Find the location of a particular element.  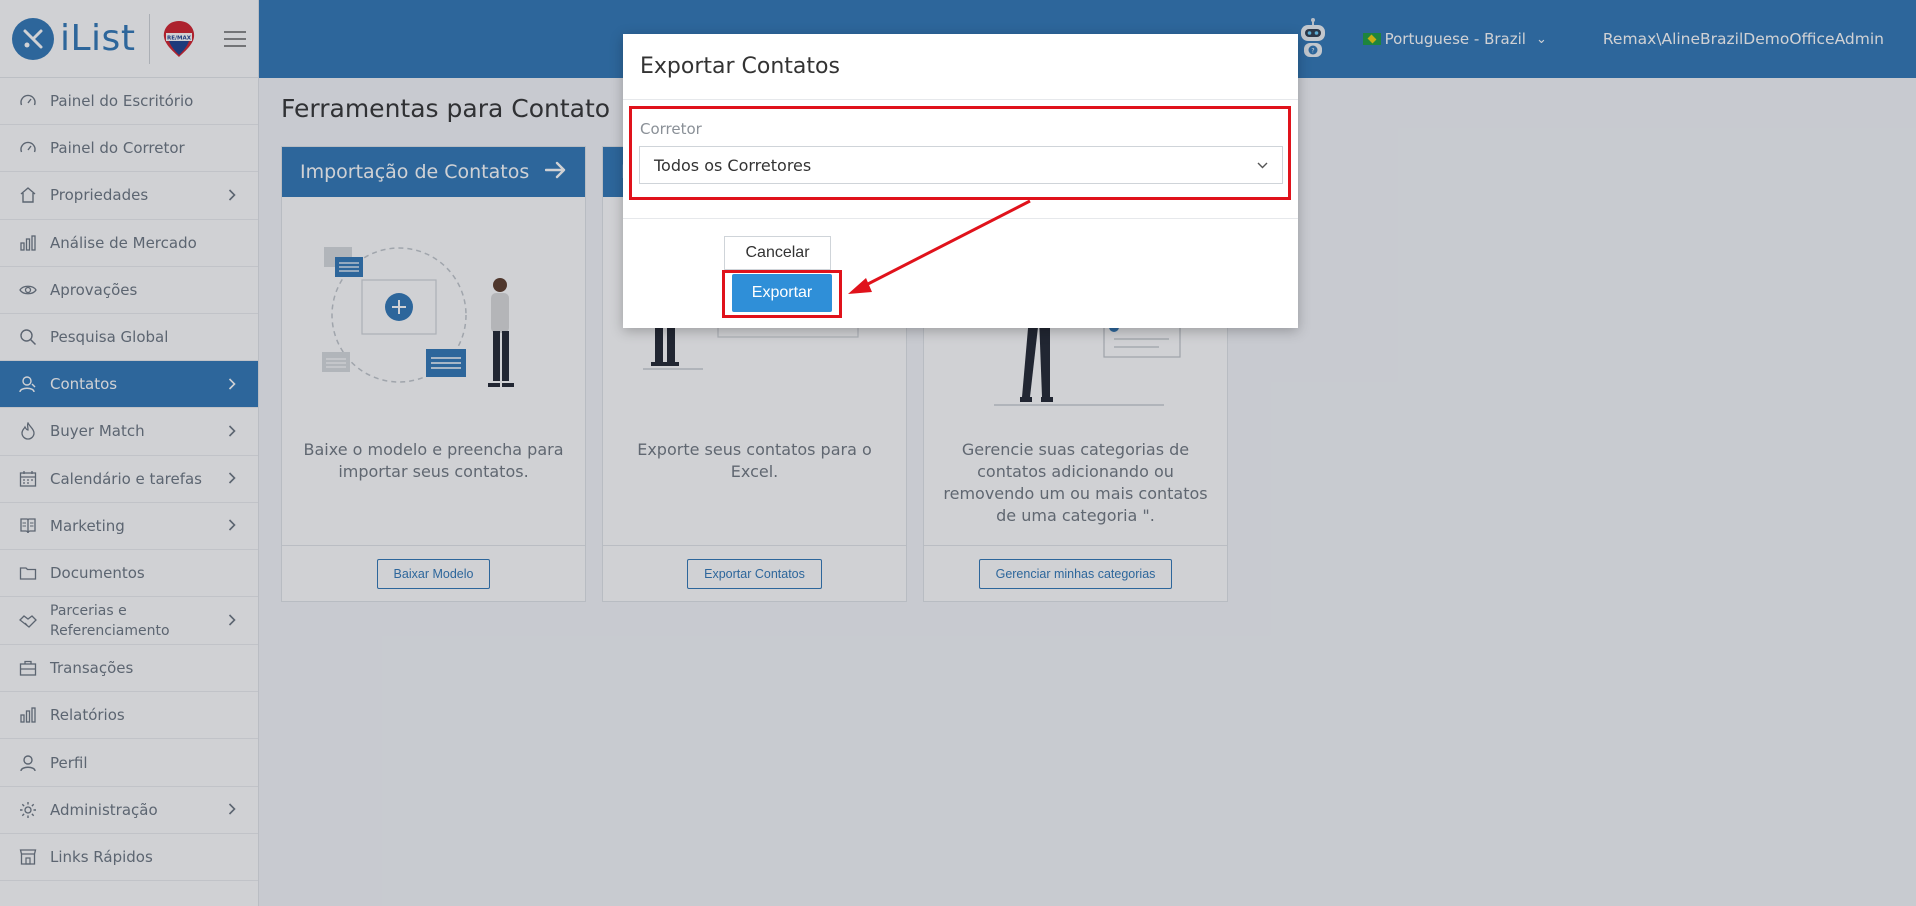

modal-divider is located at coordinates (960, 218).